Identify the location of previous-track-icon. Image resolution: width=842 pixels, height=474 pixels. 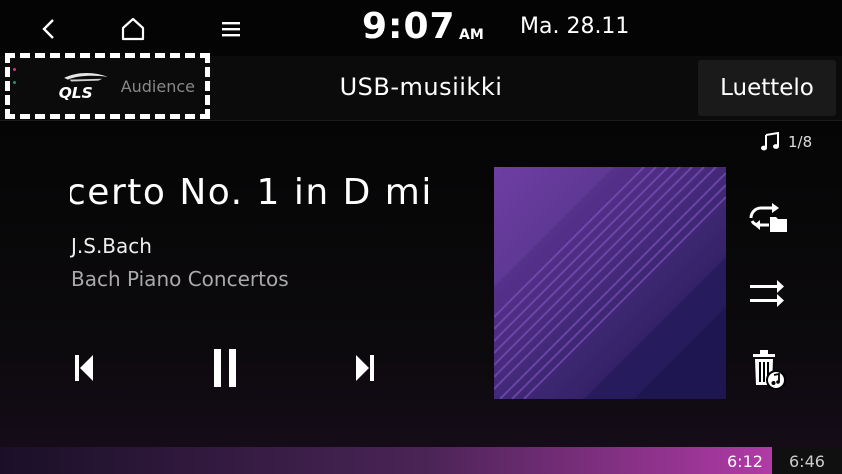
(84, 368).